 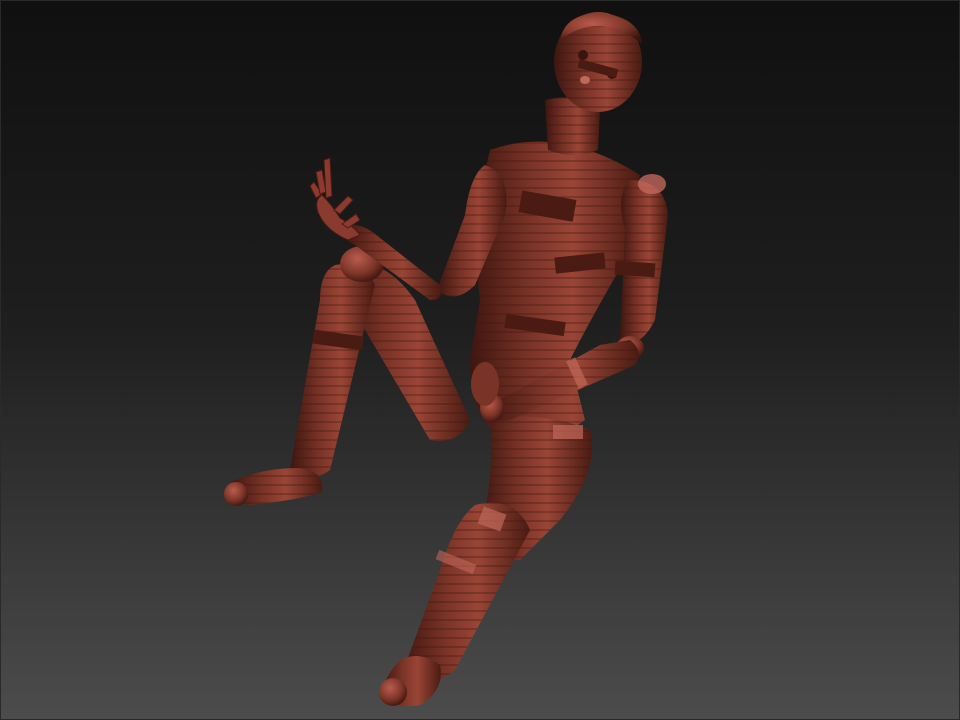 What do you see at coordinates (583, 55) in the screenshot?
I see `left-eye-socket` at bounding box center [583, 55].